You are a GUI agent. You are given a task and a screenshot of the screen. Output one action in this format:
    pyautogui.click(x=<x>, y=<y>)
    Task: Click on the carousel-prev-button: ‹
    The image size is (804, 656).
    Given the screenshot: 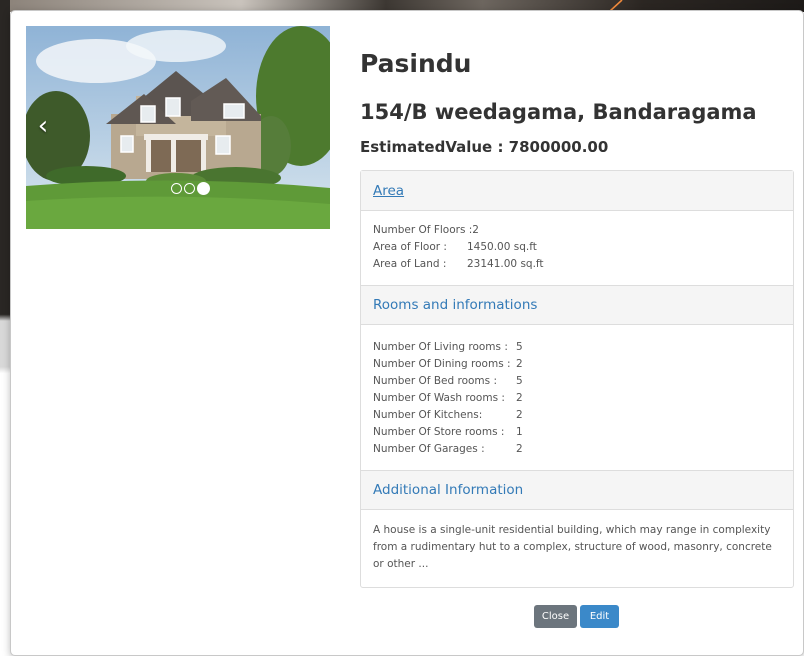 What is the action you would take?
    pyautogui.click(x=43, y=127)
    